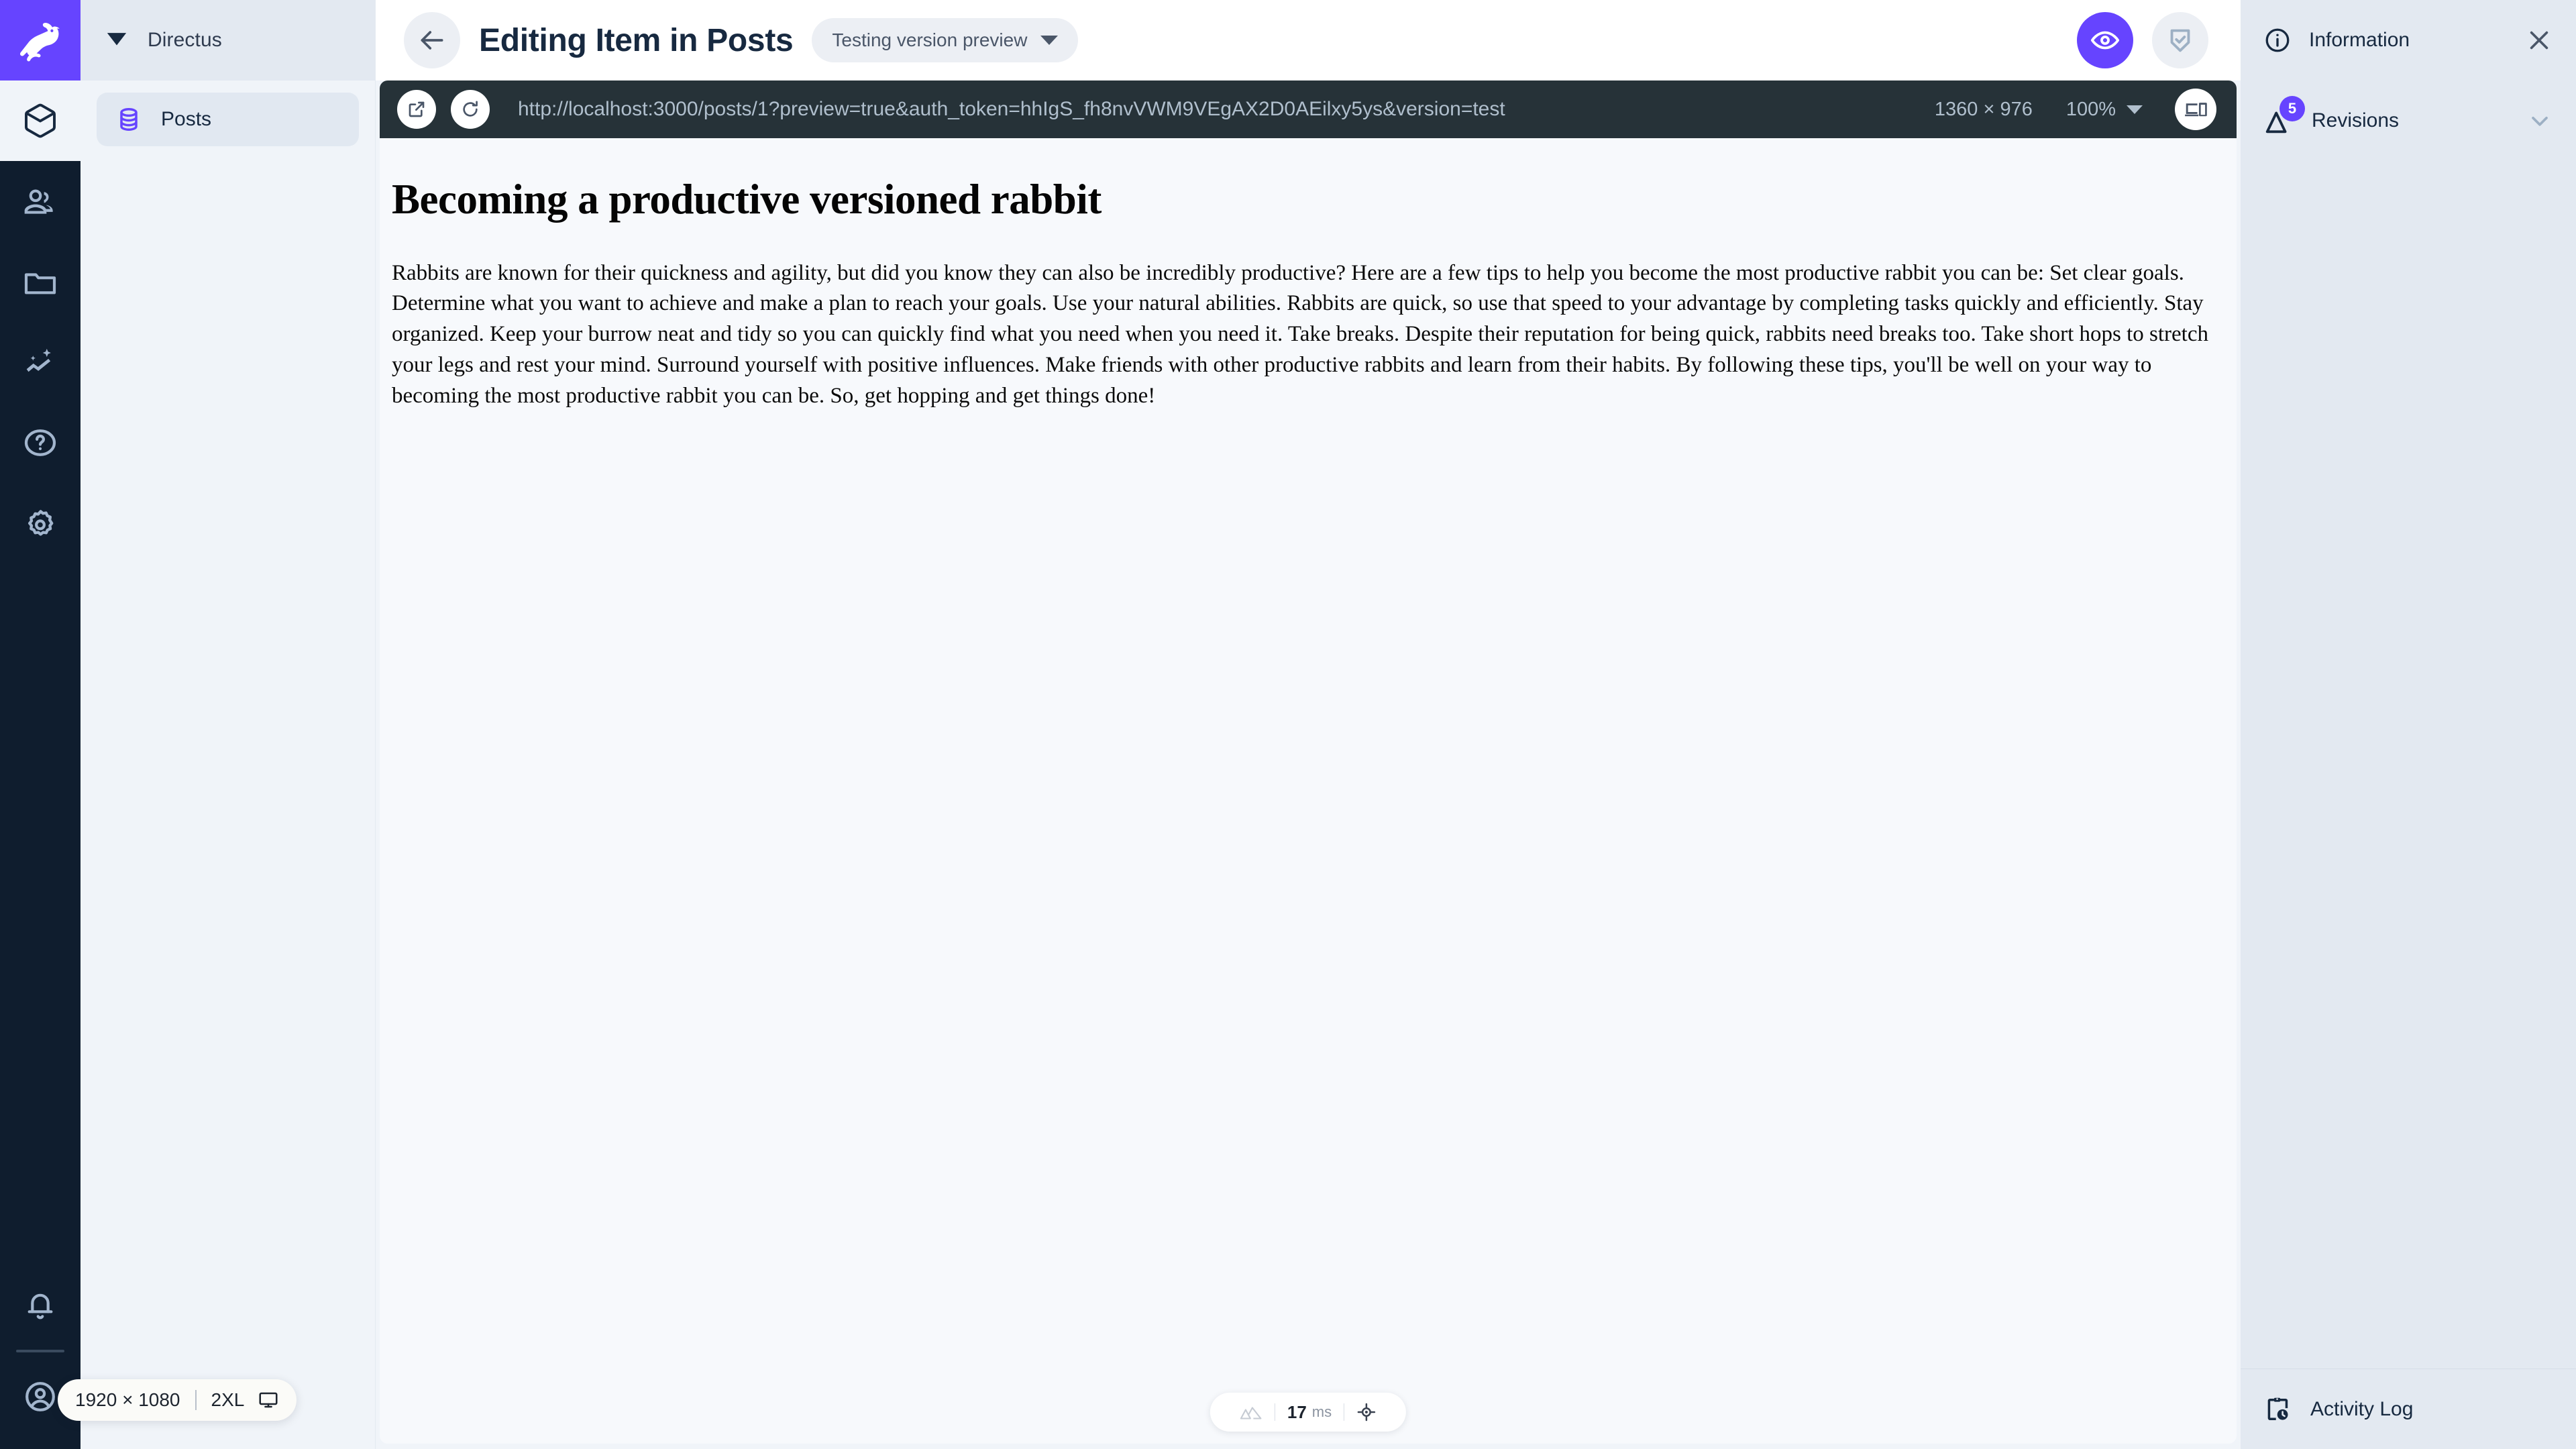  I want to click on gear-icon, so click(40, 523).